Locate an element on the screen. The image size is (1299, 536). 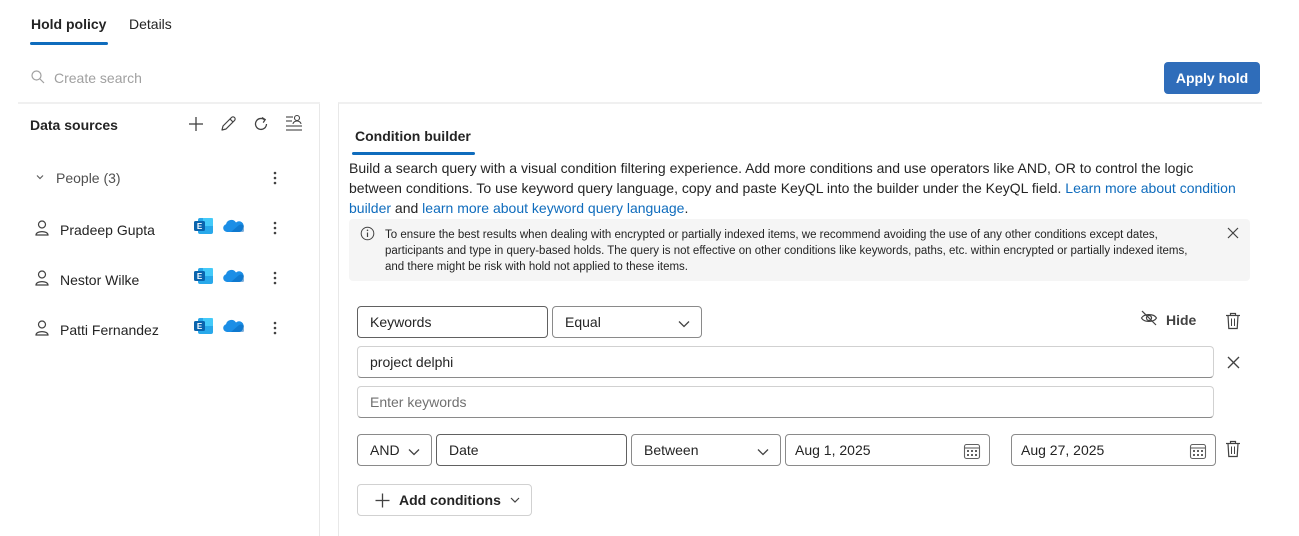
hide-button: Hide is located at coordinates (1168, 319).